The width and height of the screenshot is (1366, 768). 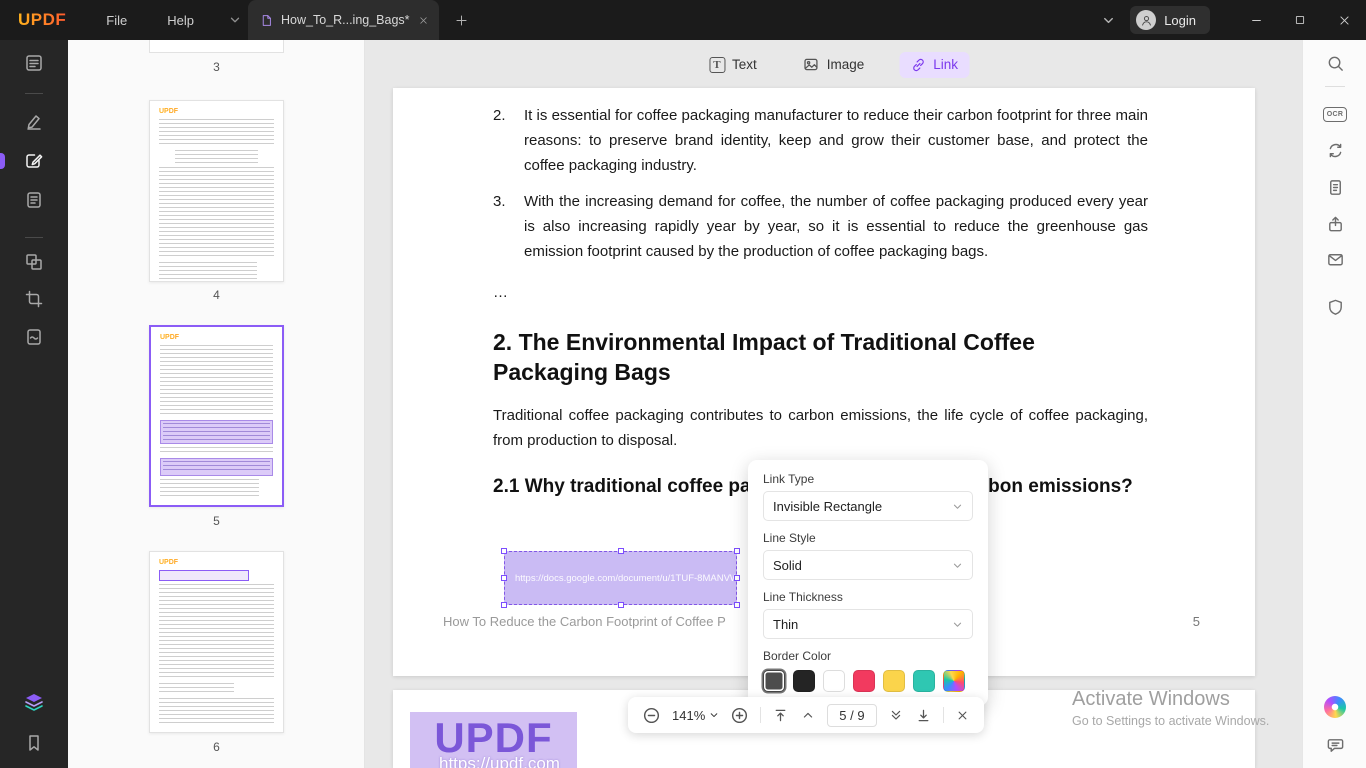 I want to click on fill-sign-button, so click(x=34, y=200).